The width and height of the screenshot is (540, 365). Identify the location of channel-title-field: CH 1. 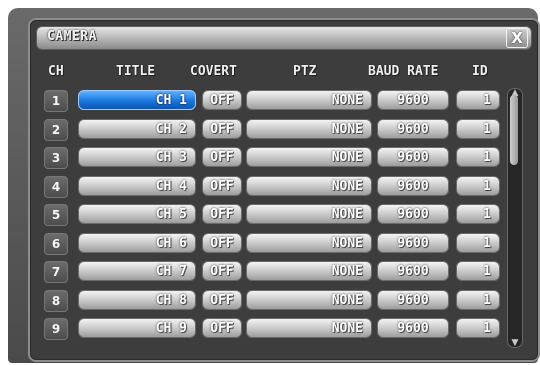
(137, 100).